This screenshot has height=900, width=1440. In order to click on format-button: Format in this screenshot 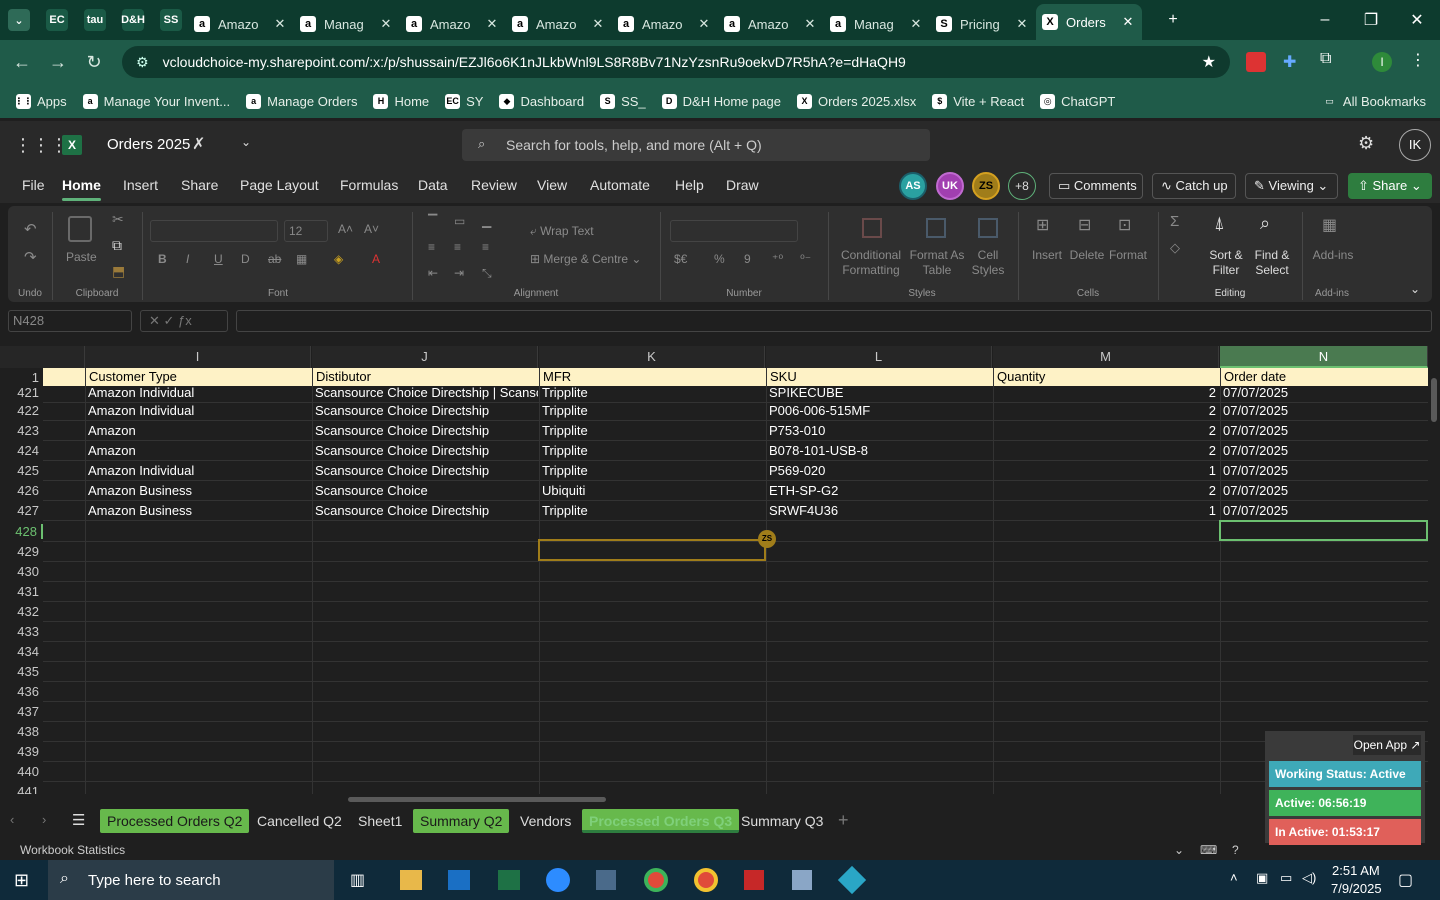, I will do `click(1128, 255)`.